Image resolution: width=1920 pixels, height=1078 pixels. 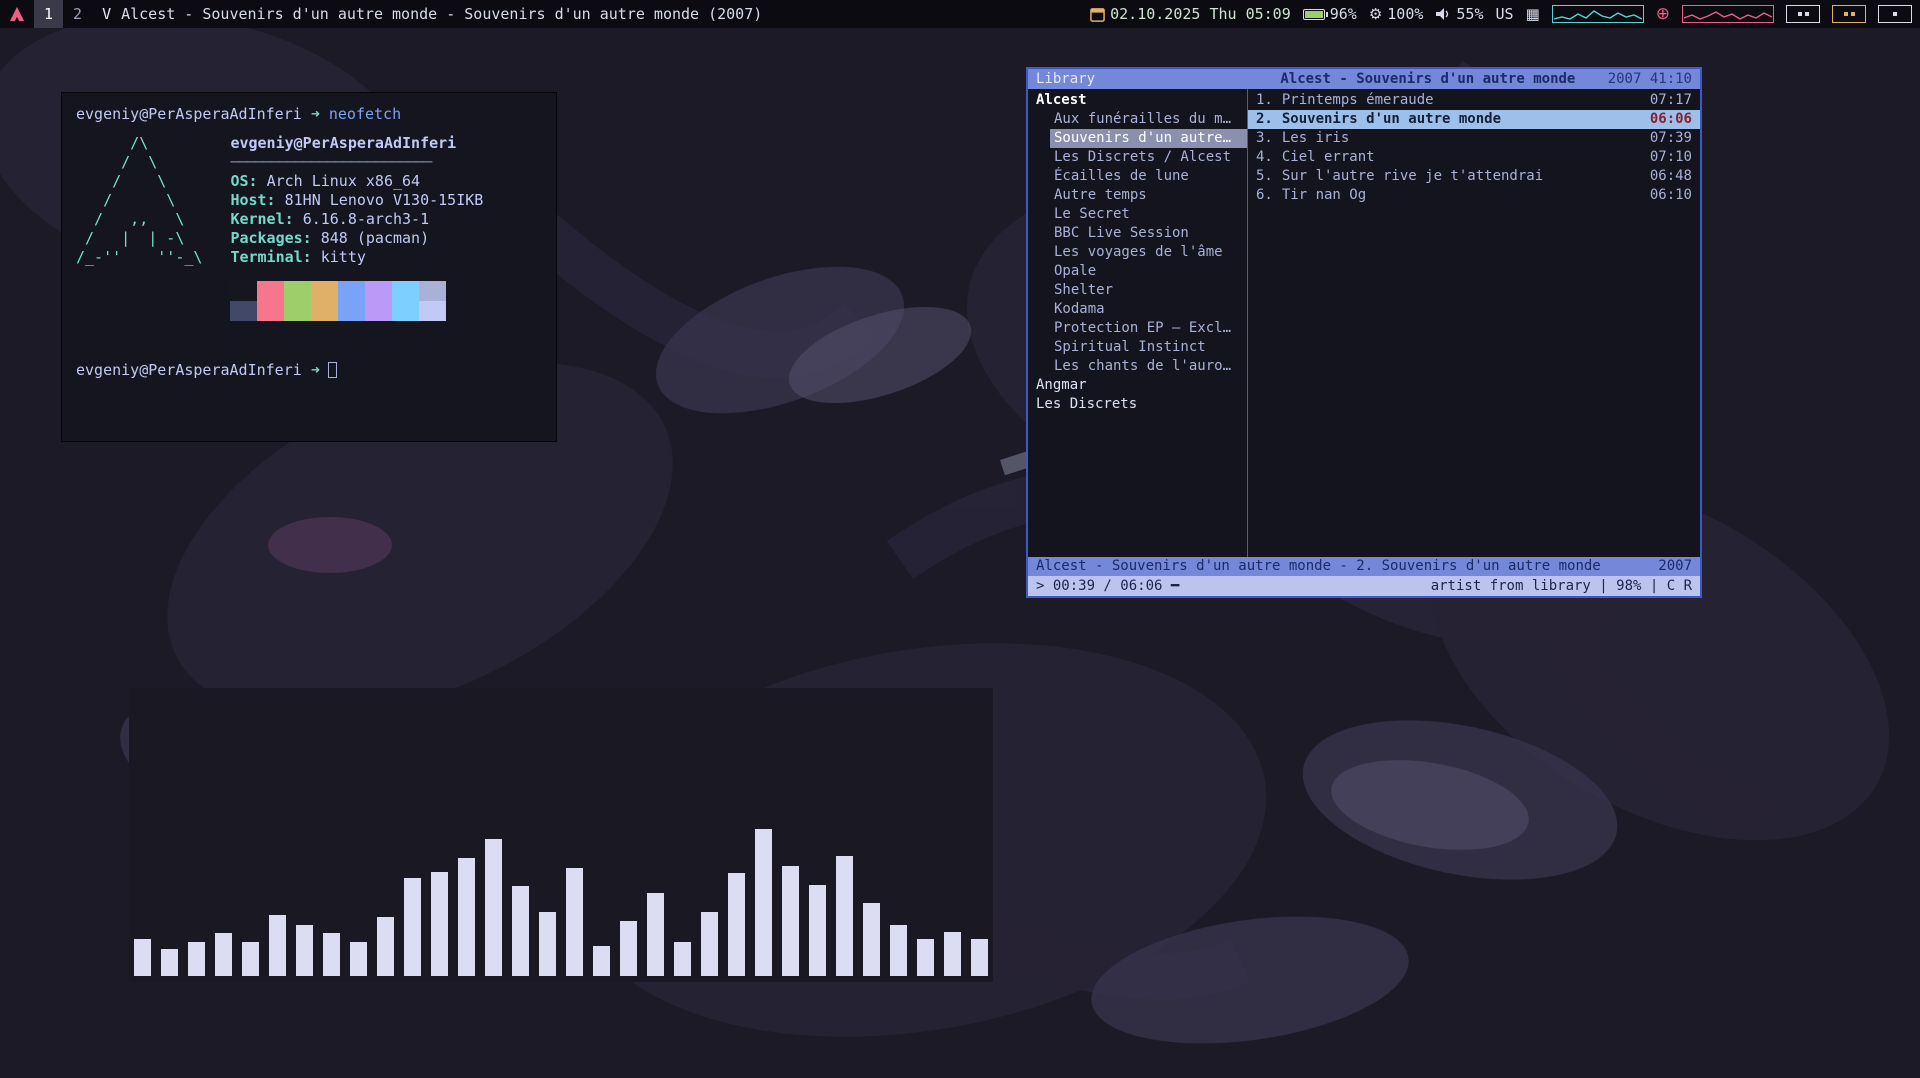 I want to click on track-number: 2., so click(x=1264, y=119).